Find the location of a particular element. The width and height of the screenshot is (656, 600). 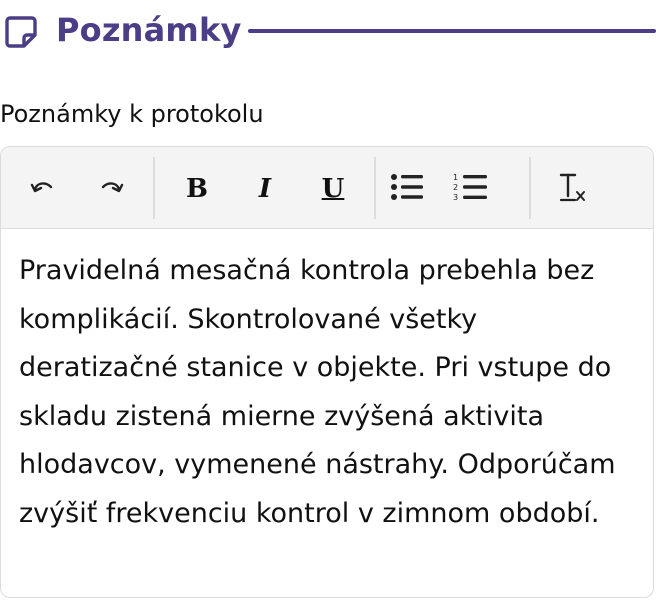

section-title: Poznámky is located at coordinates (149, 30).